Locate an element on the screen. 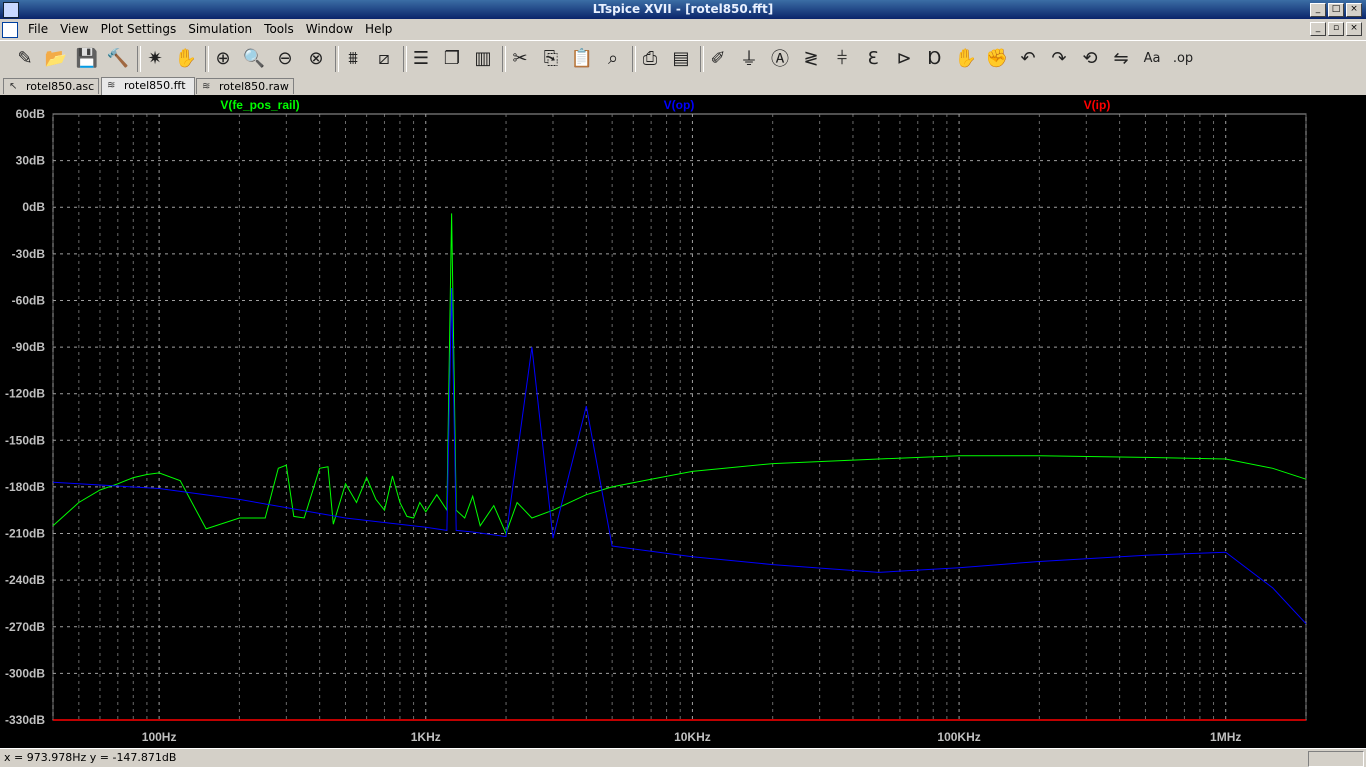  print-icon: ⎙ is located at coordinates (650, 58).